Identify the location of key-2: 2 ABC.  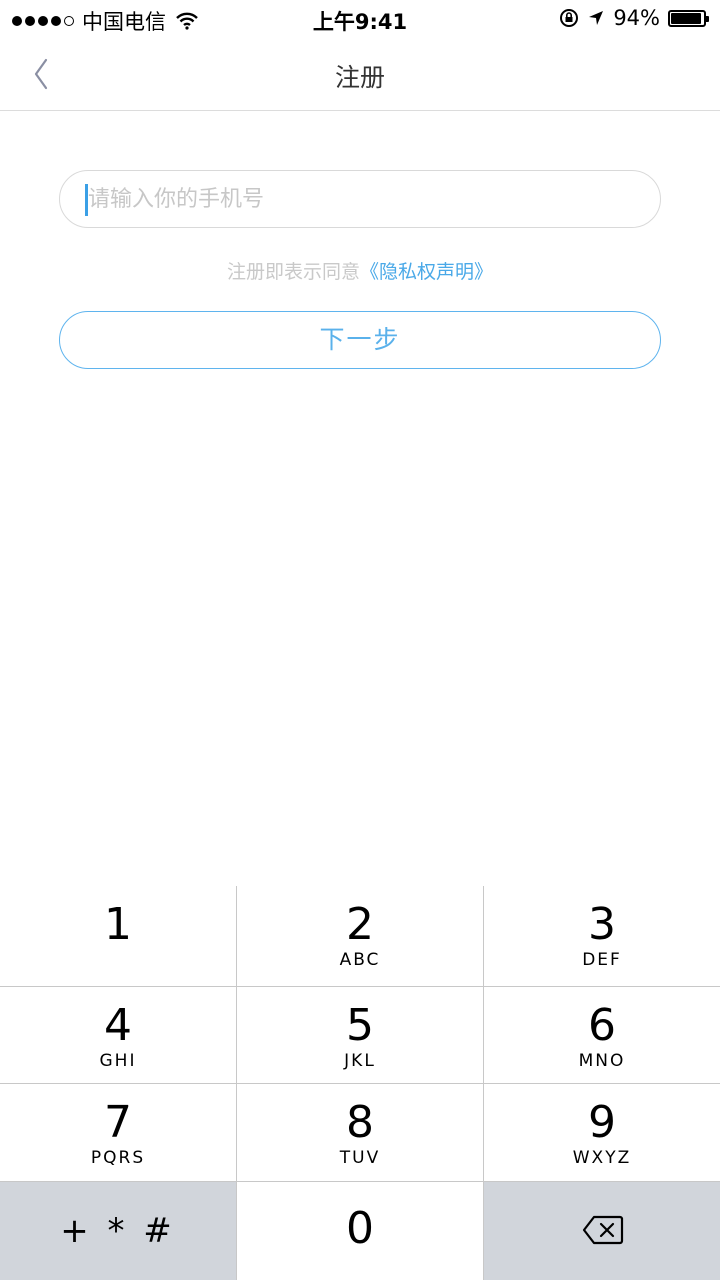
(360, 936).